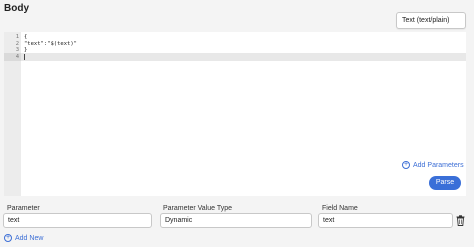 The width and height of the screenshot is (474, 247). I want to click on line-number: 4, so click(17, 57).